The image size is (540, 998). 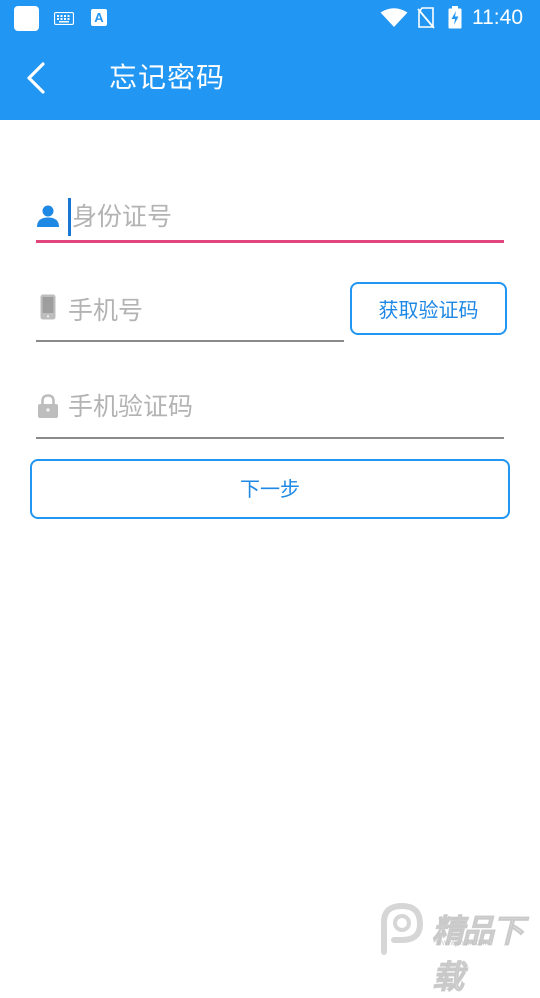 I want to click on battery-charging-icon, so click(x=455, y=17).